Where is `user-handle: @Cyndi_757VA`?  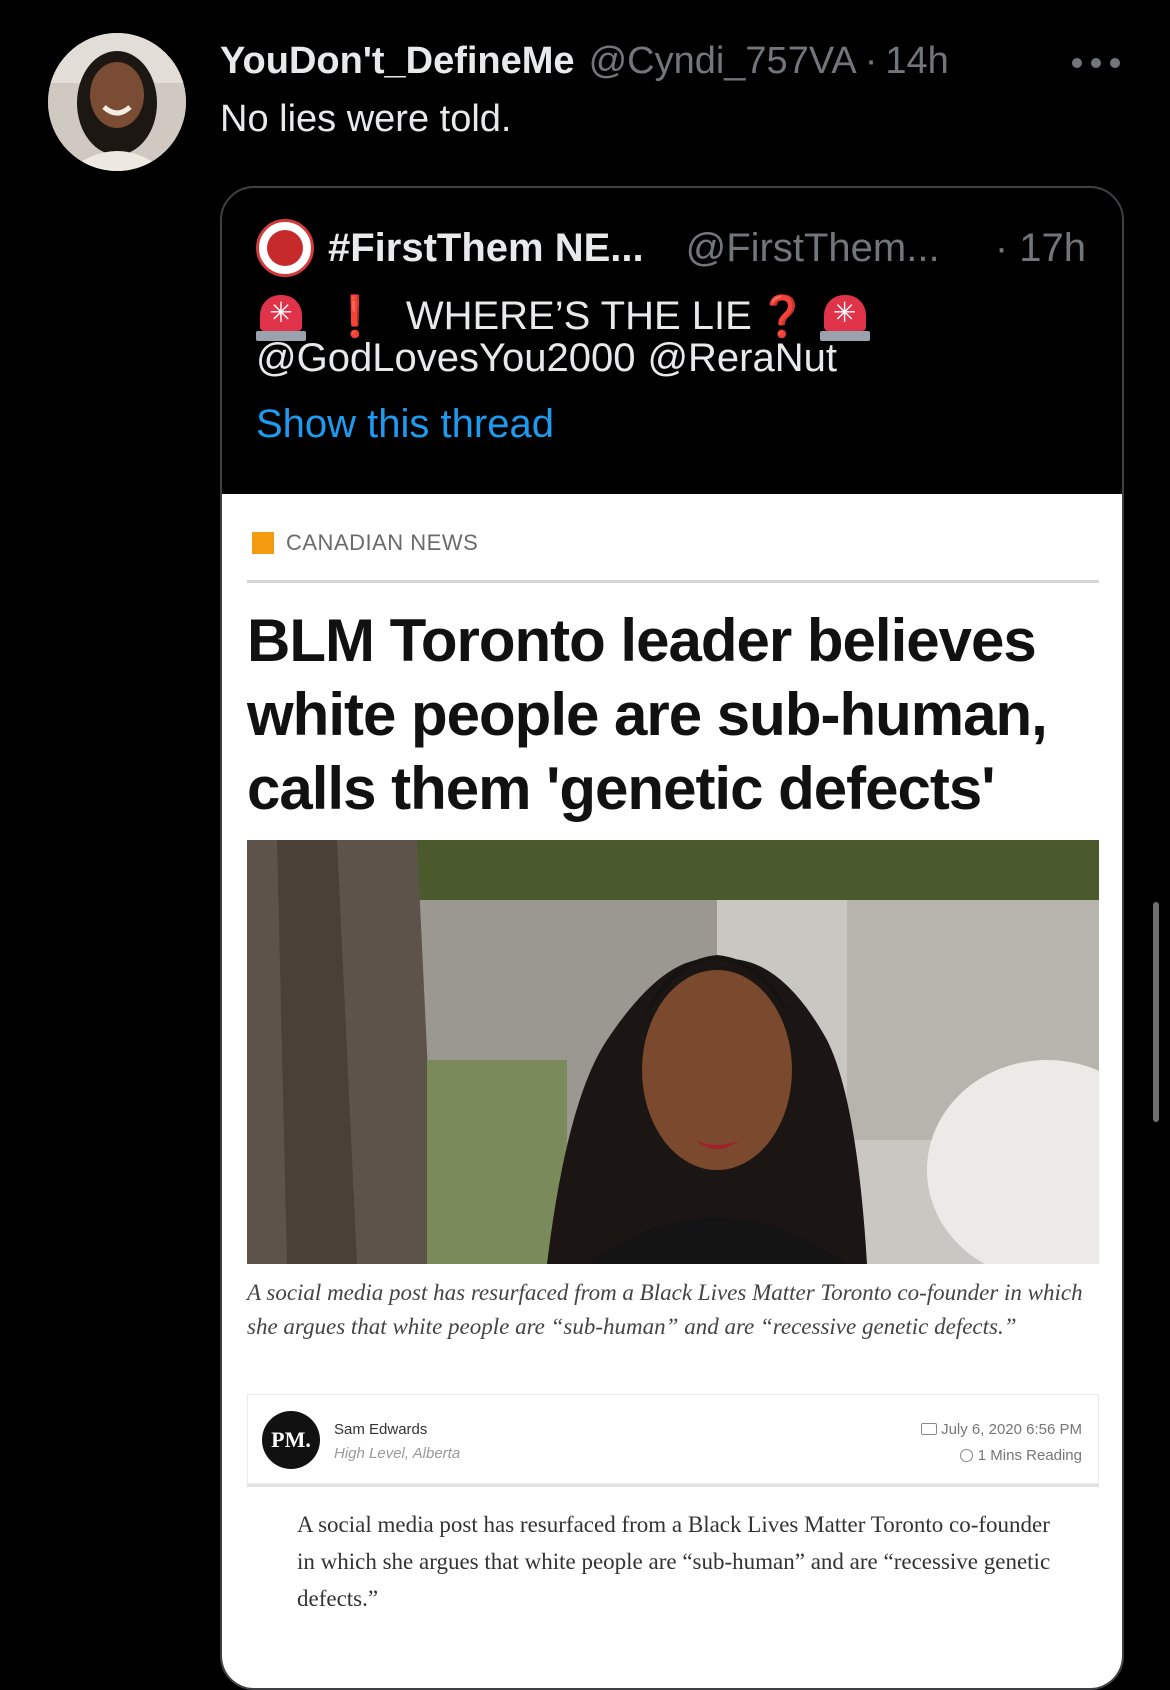 user-handle: @Cyndi_757VA is located at coordinates (723, 61).